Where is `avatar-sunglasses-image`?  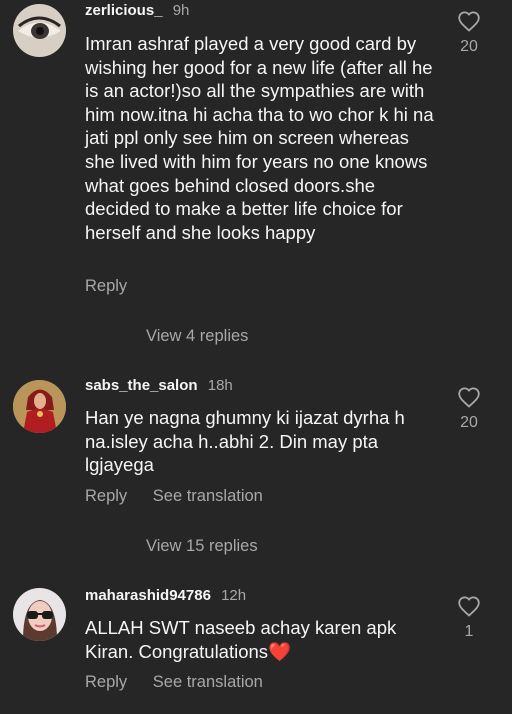 avatar-sunglasses-image is located at coordinates (39, 614).